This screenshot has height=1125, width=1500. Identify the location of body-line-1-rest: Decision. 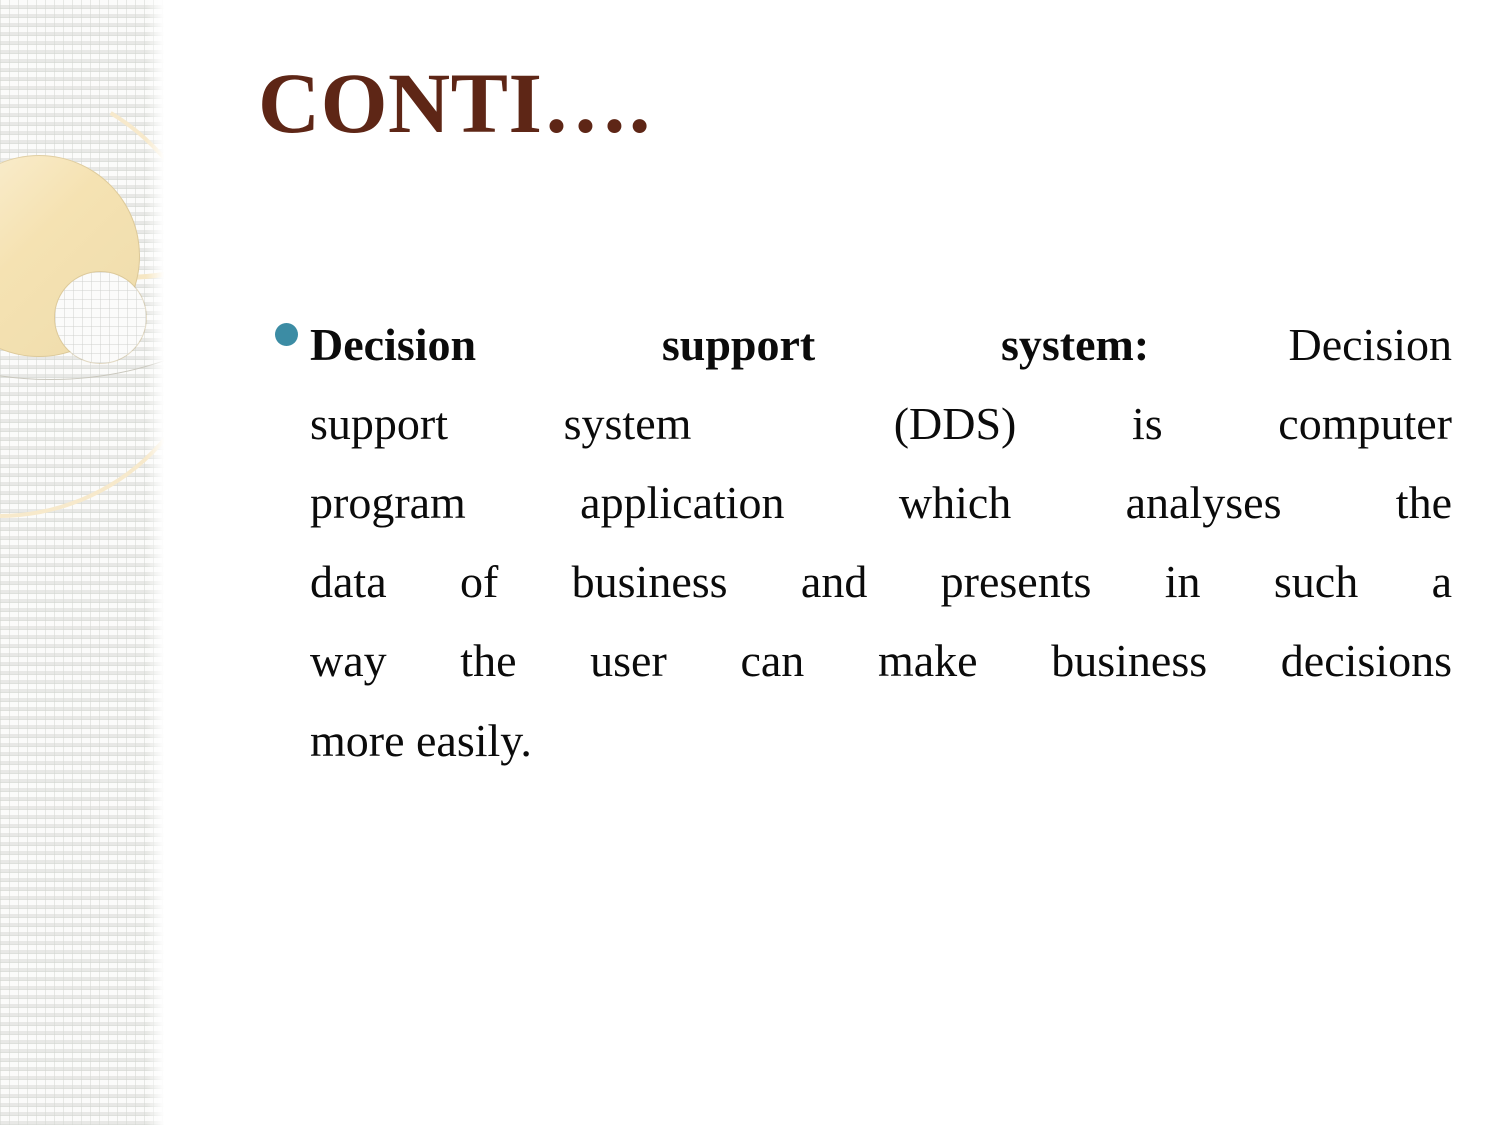
(1300, 344).